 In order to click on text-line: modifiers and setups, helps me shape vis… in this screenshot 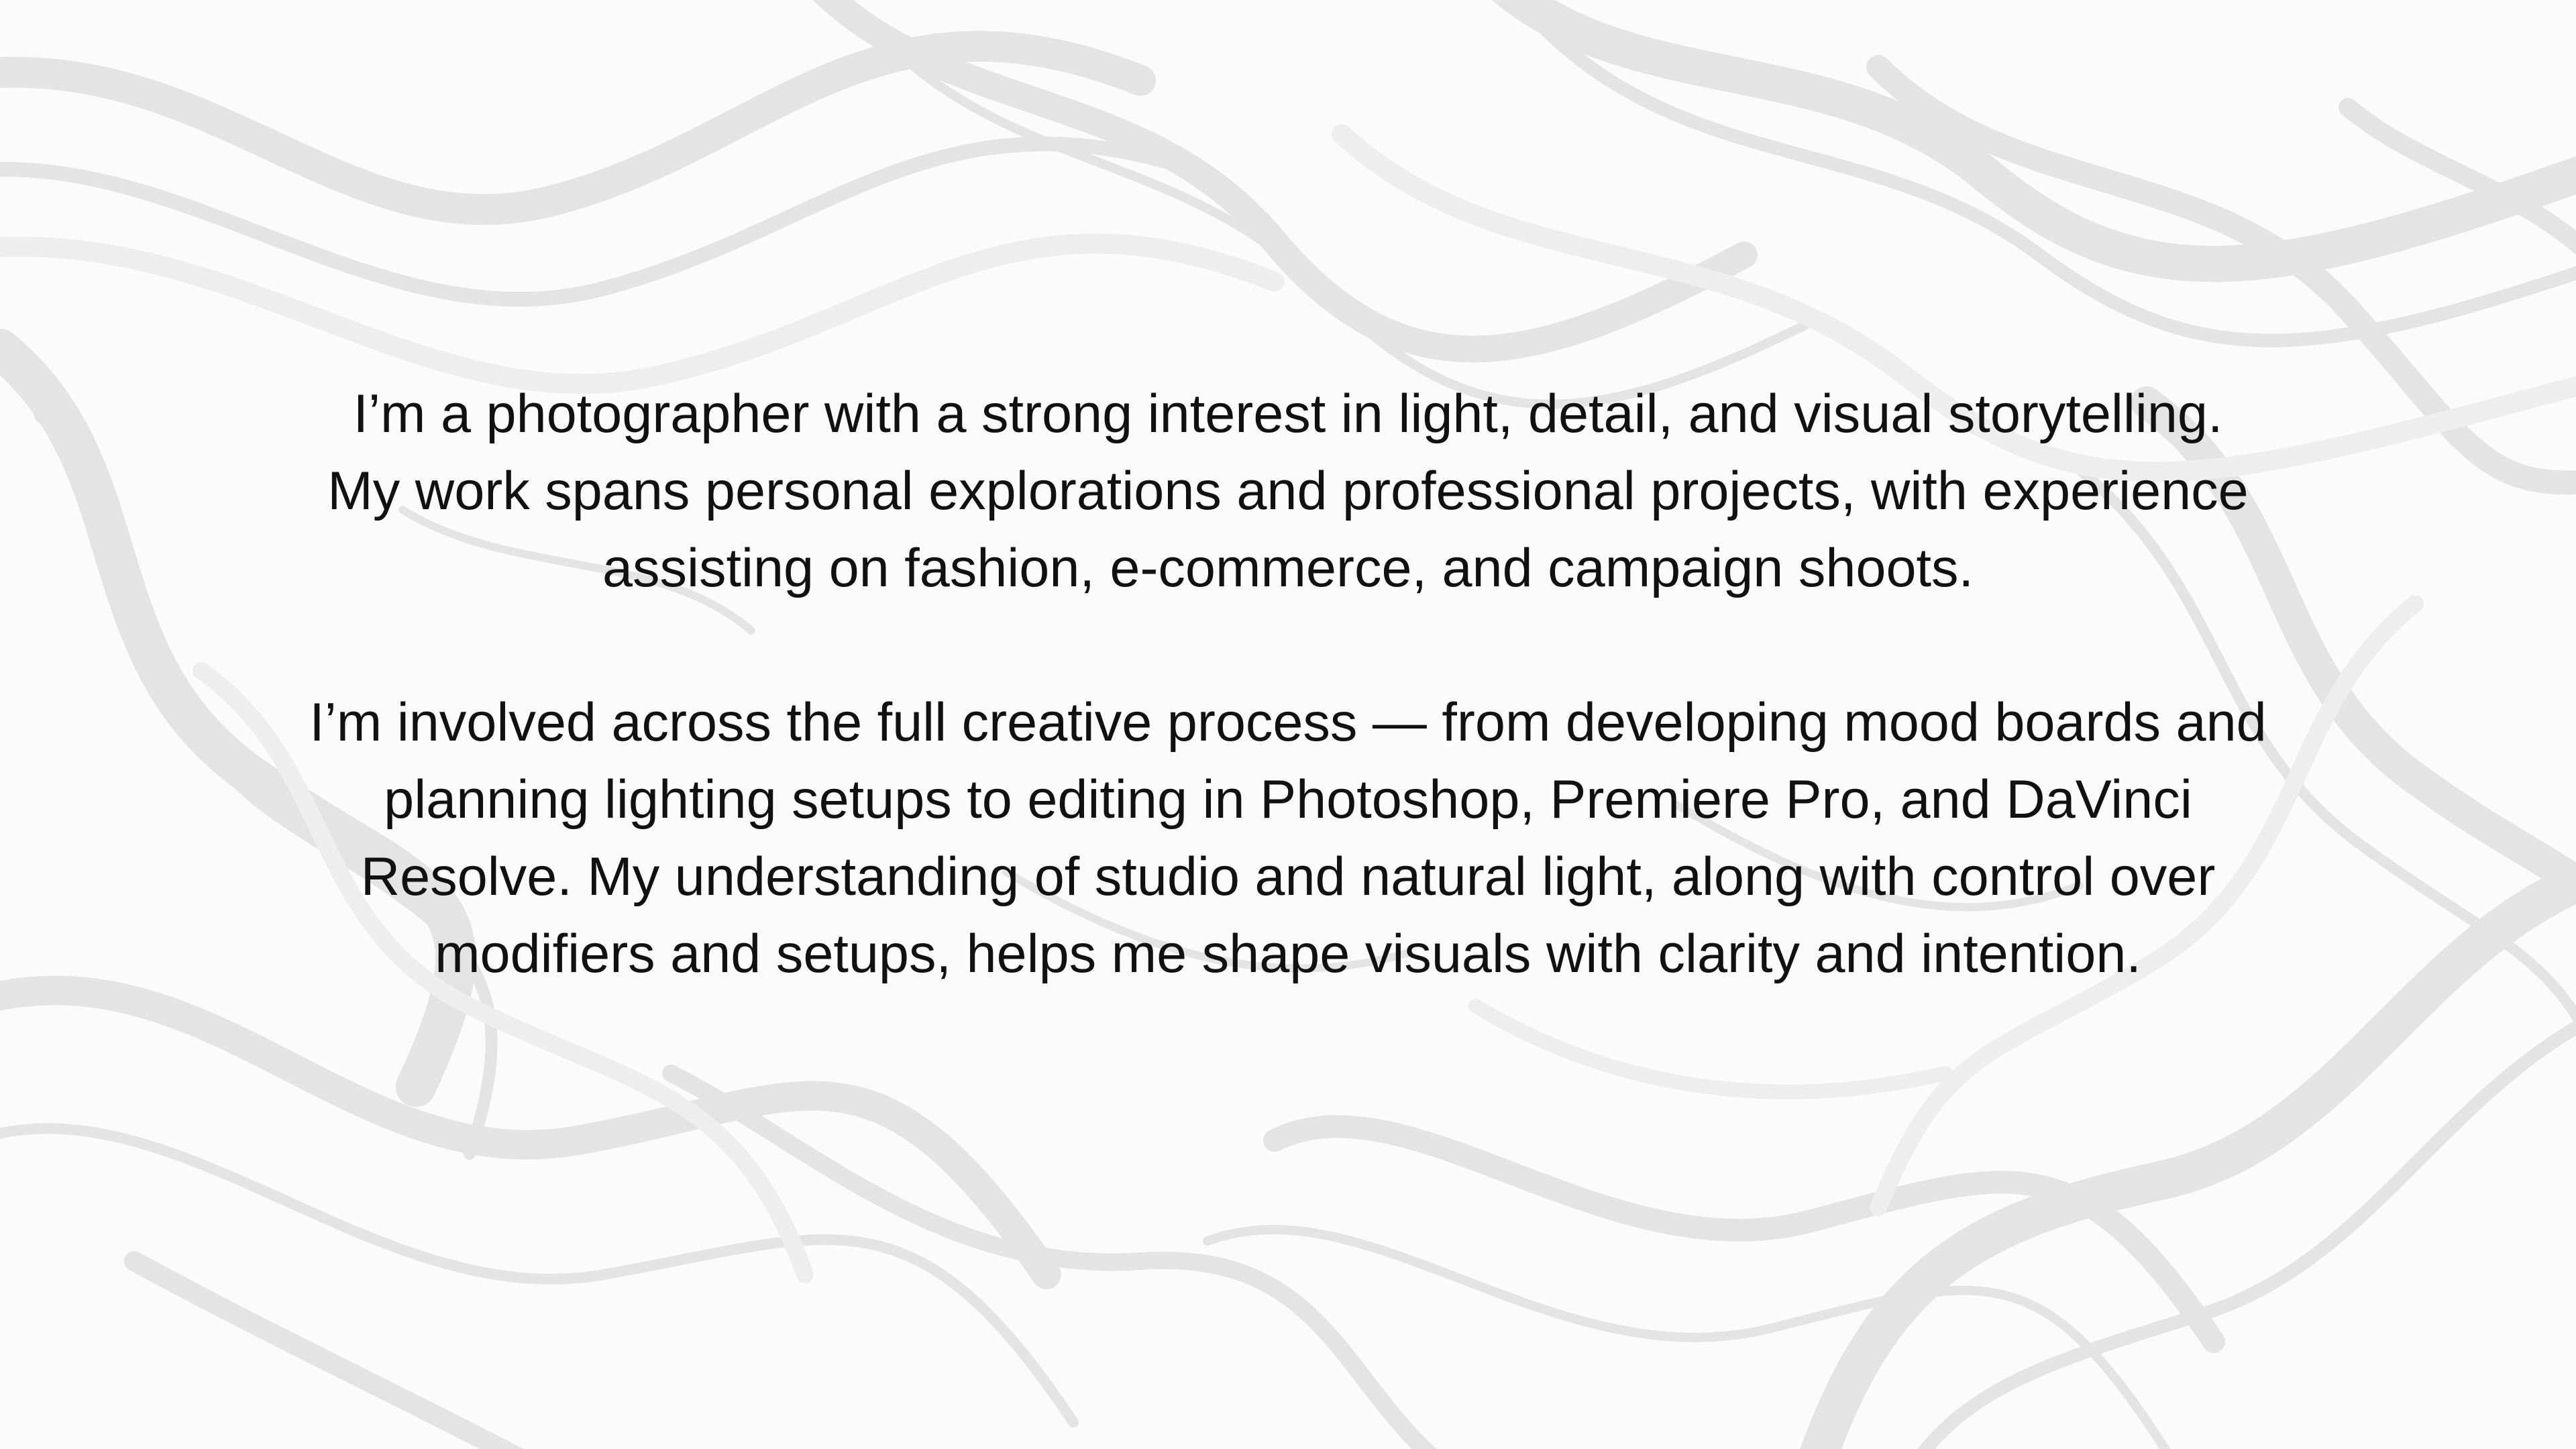, I will do `click(1288, 954)`.